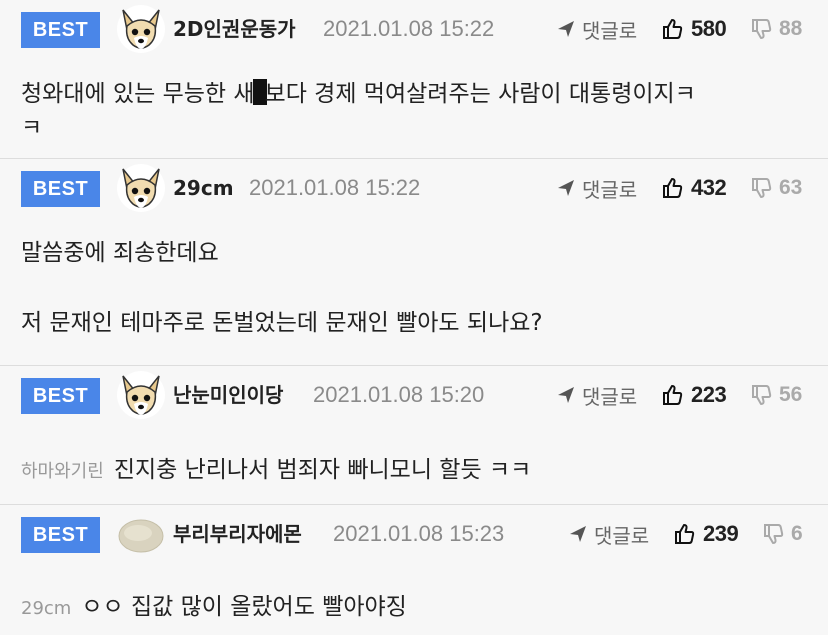  What do you see at coordinates (480, 94) in the screenshot?
I see `comment-text-part: 보다 경제 먹여살려주는 사람이 대통령이지ㅋ` at bounding box center [480, 94].